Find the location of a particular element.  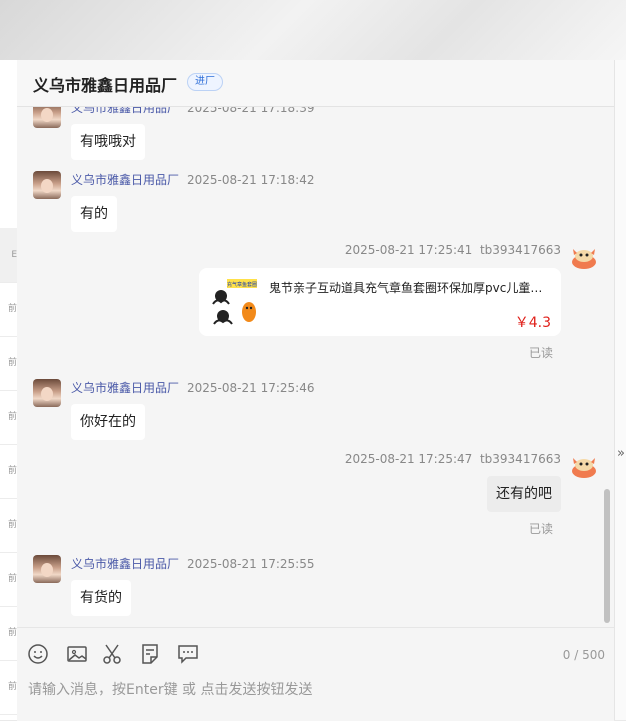

image-icon is located at coordinates (77, 654).